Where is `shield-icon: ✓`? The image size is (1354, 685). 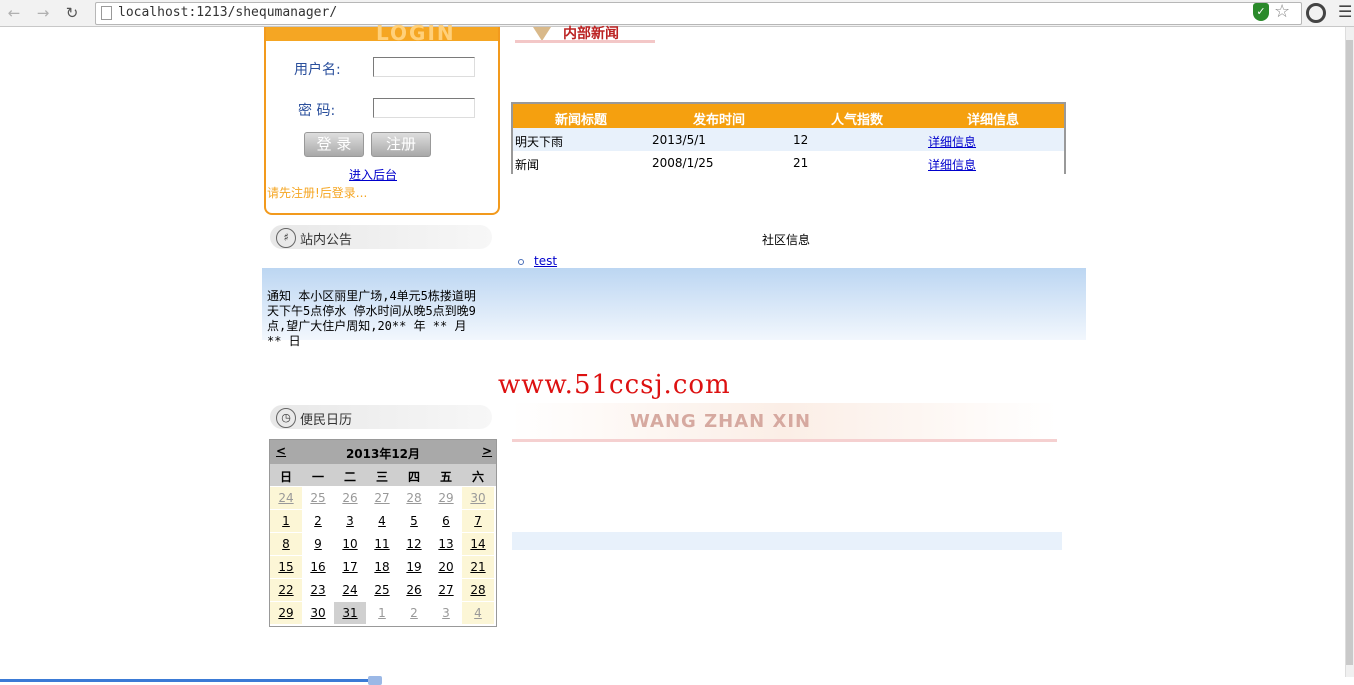 shield-icon: ✓ is located at coordinates (1261, 12).